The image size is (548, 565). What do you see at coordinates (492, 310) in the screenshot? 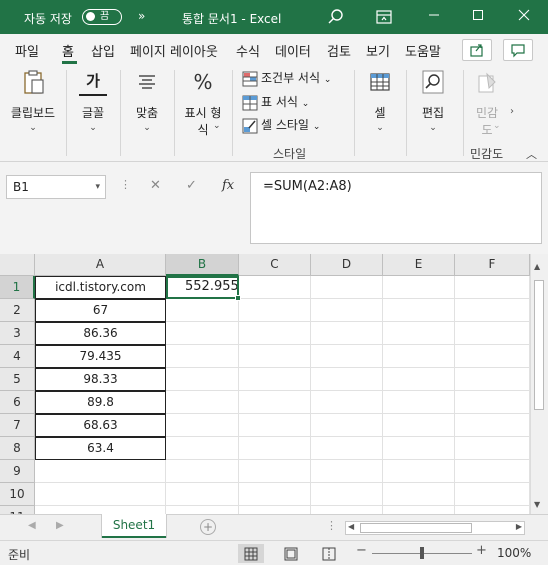
I see `cell-f2` at bounding box center [492, 310].